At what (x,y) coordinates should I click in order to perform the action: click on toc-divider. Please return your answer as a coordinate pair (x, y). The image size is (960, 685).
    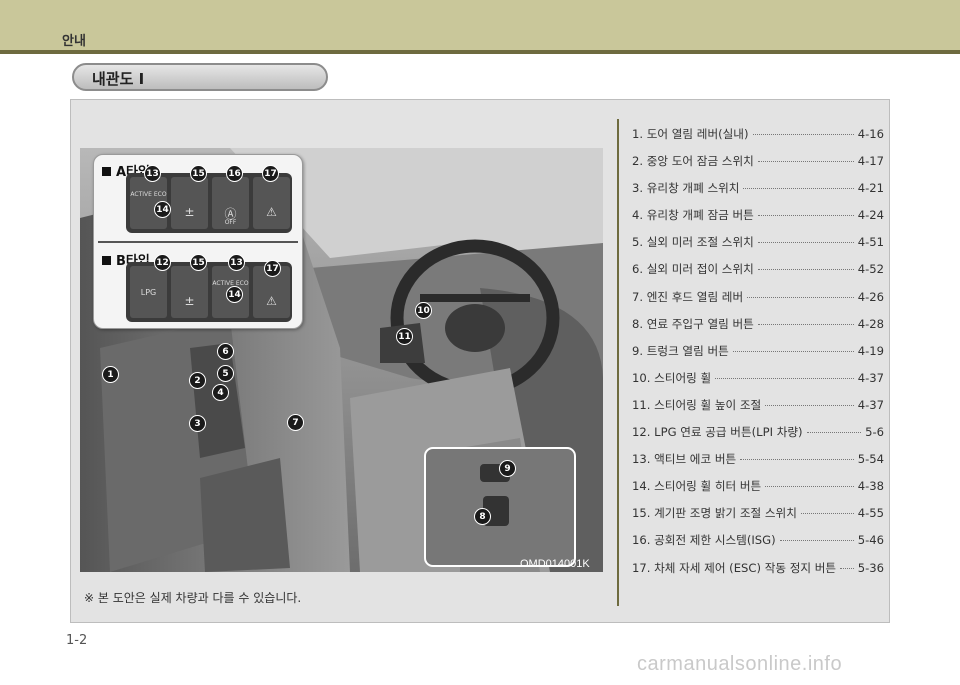
    Looking at the image, I should click on (618, 362).